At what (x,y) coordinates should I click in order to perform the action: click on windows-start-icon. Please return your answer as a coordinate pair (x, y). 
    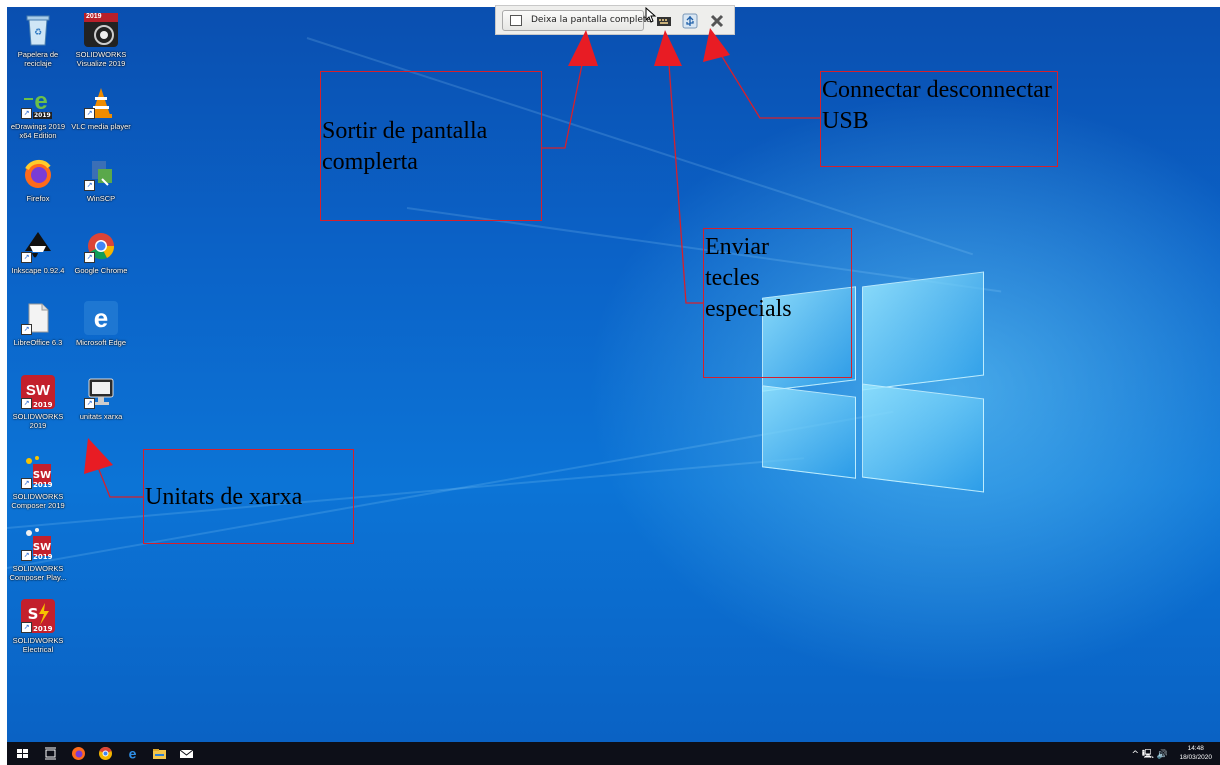
    Looking at the image, I should click on (22, 753).